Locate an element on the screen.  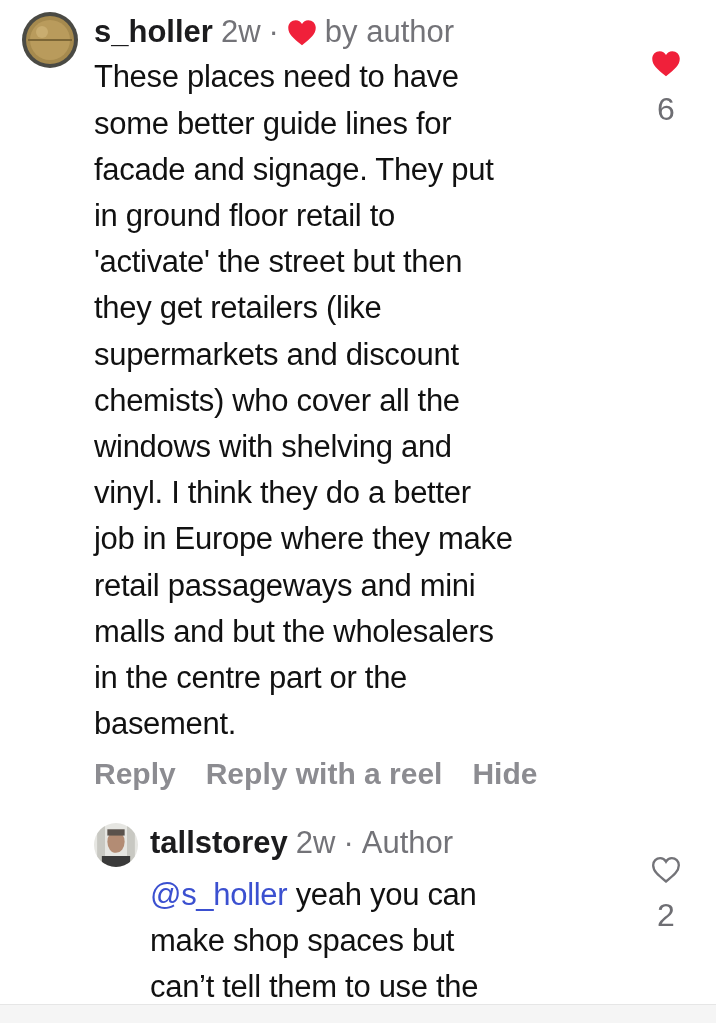
reply-text: @s_holler yeah you can make shop spaces but can’t tell them to use the is located at coordinates (315, 939).